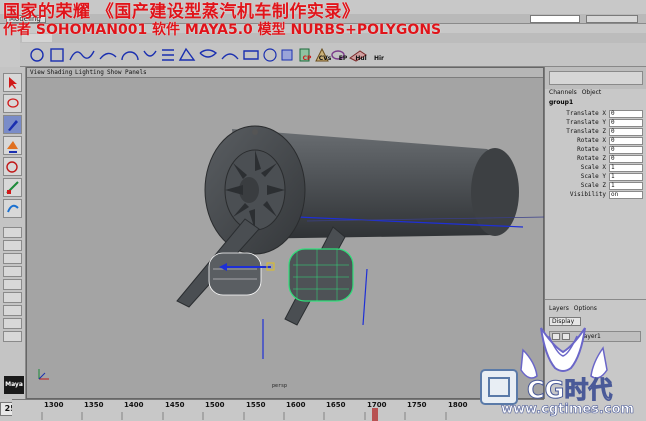  Describe the element at coordinates (37, 55) in the screenshot. I see `nurbs-circle-icon` at that location.